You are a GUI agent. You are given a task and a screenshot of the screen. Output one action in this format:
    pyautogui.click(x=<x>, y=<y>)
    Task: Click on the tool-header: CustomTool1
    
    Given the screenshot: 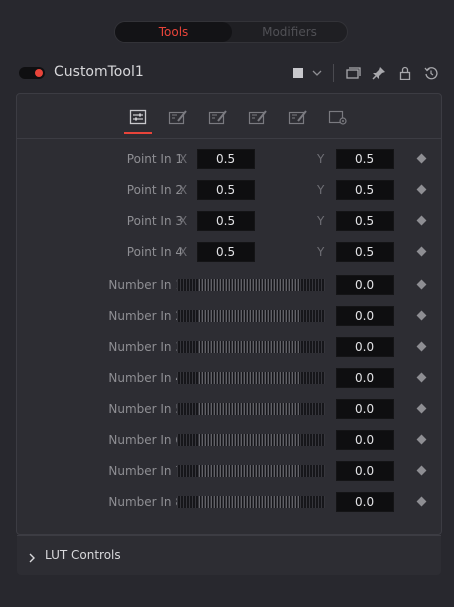 What is the action you would take?
    pyautogui.click(x=227, y=73)
    